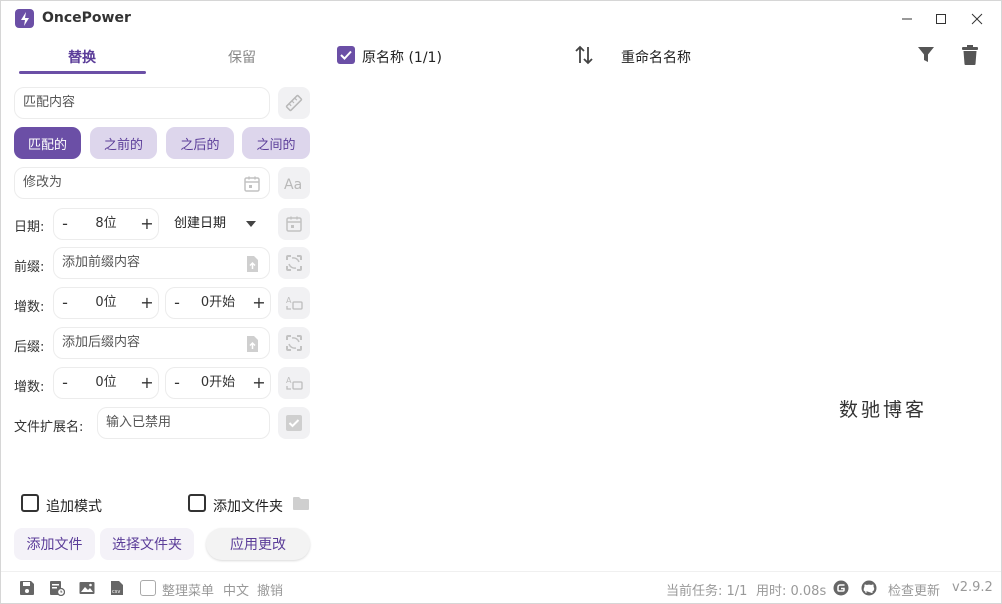 The height and width of the screenshot is (604, 1002). I want to click on csv-file-icon: csv, so click(117, 588).